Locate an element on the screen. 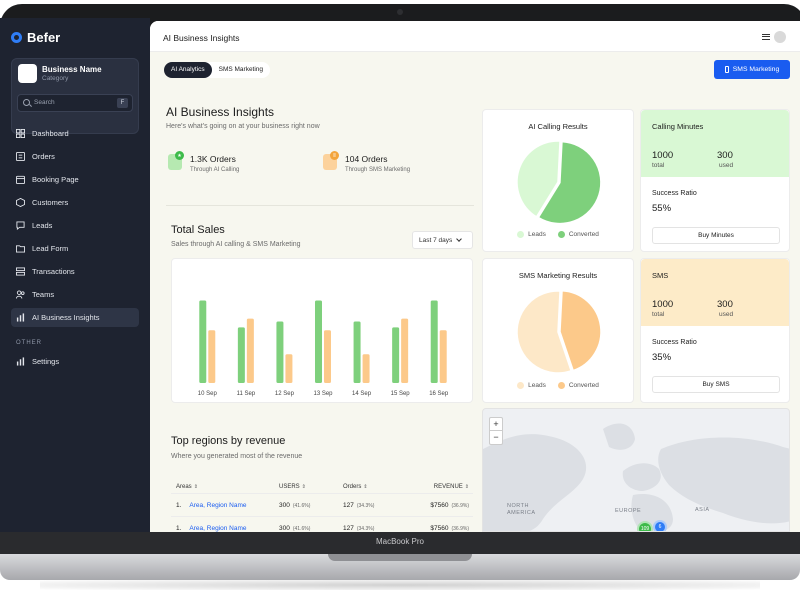 This screenshot has height=600, width=800. col-users-label: USERS is located at coordinates (289, 487).